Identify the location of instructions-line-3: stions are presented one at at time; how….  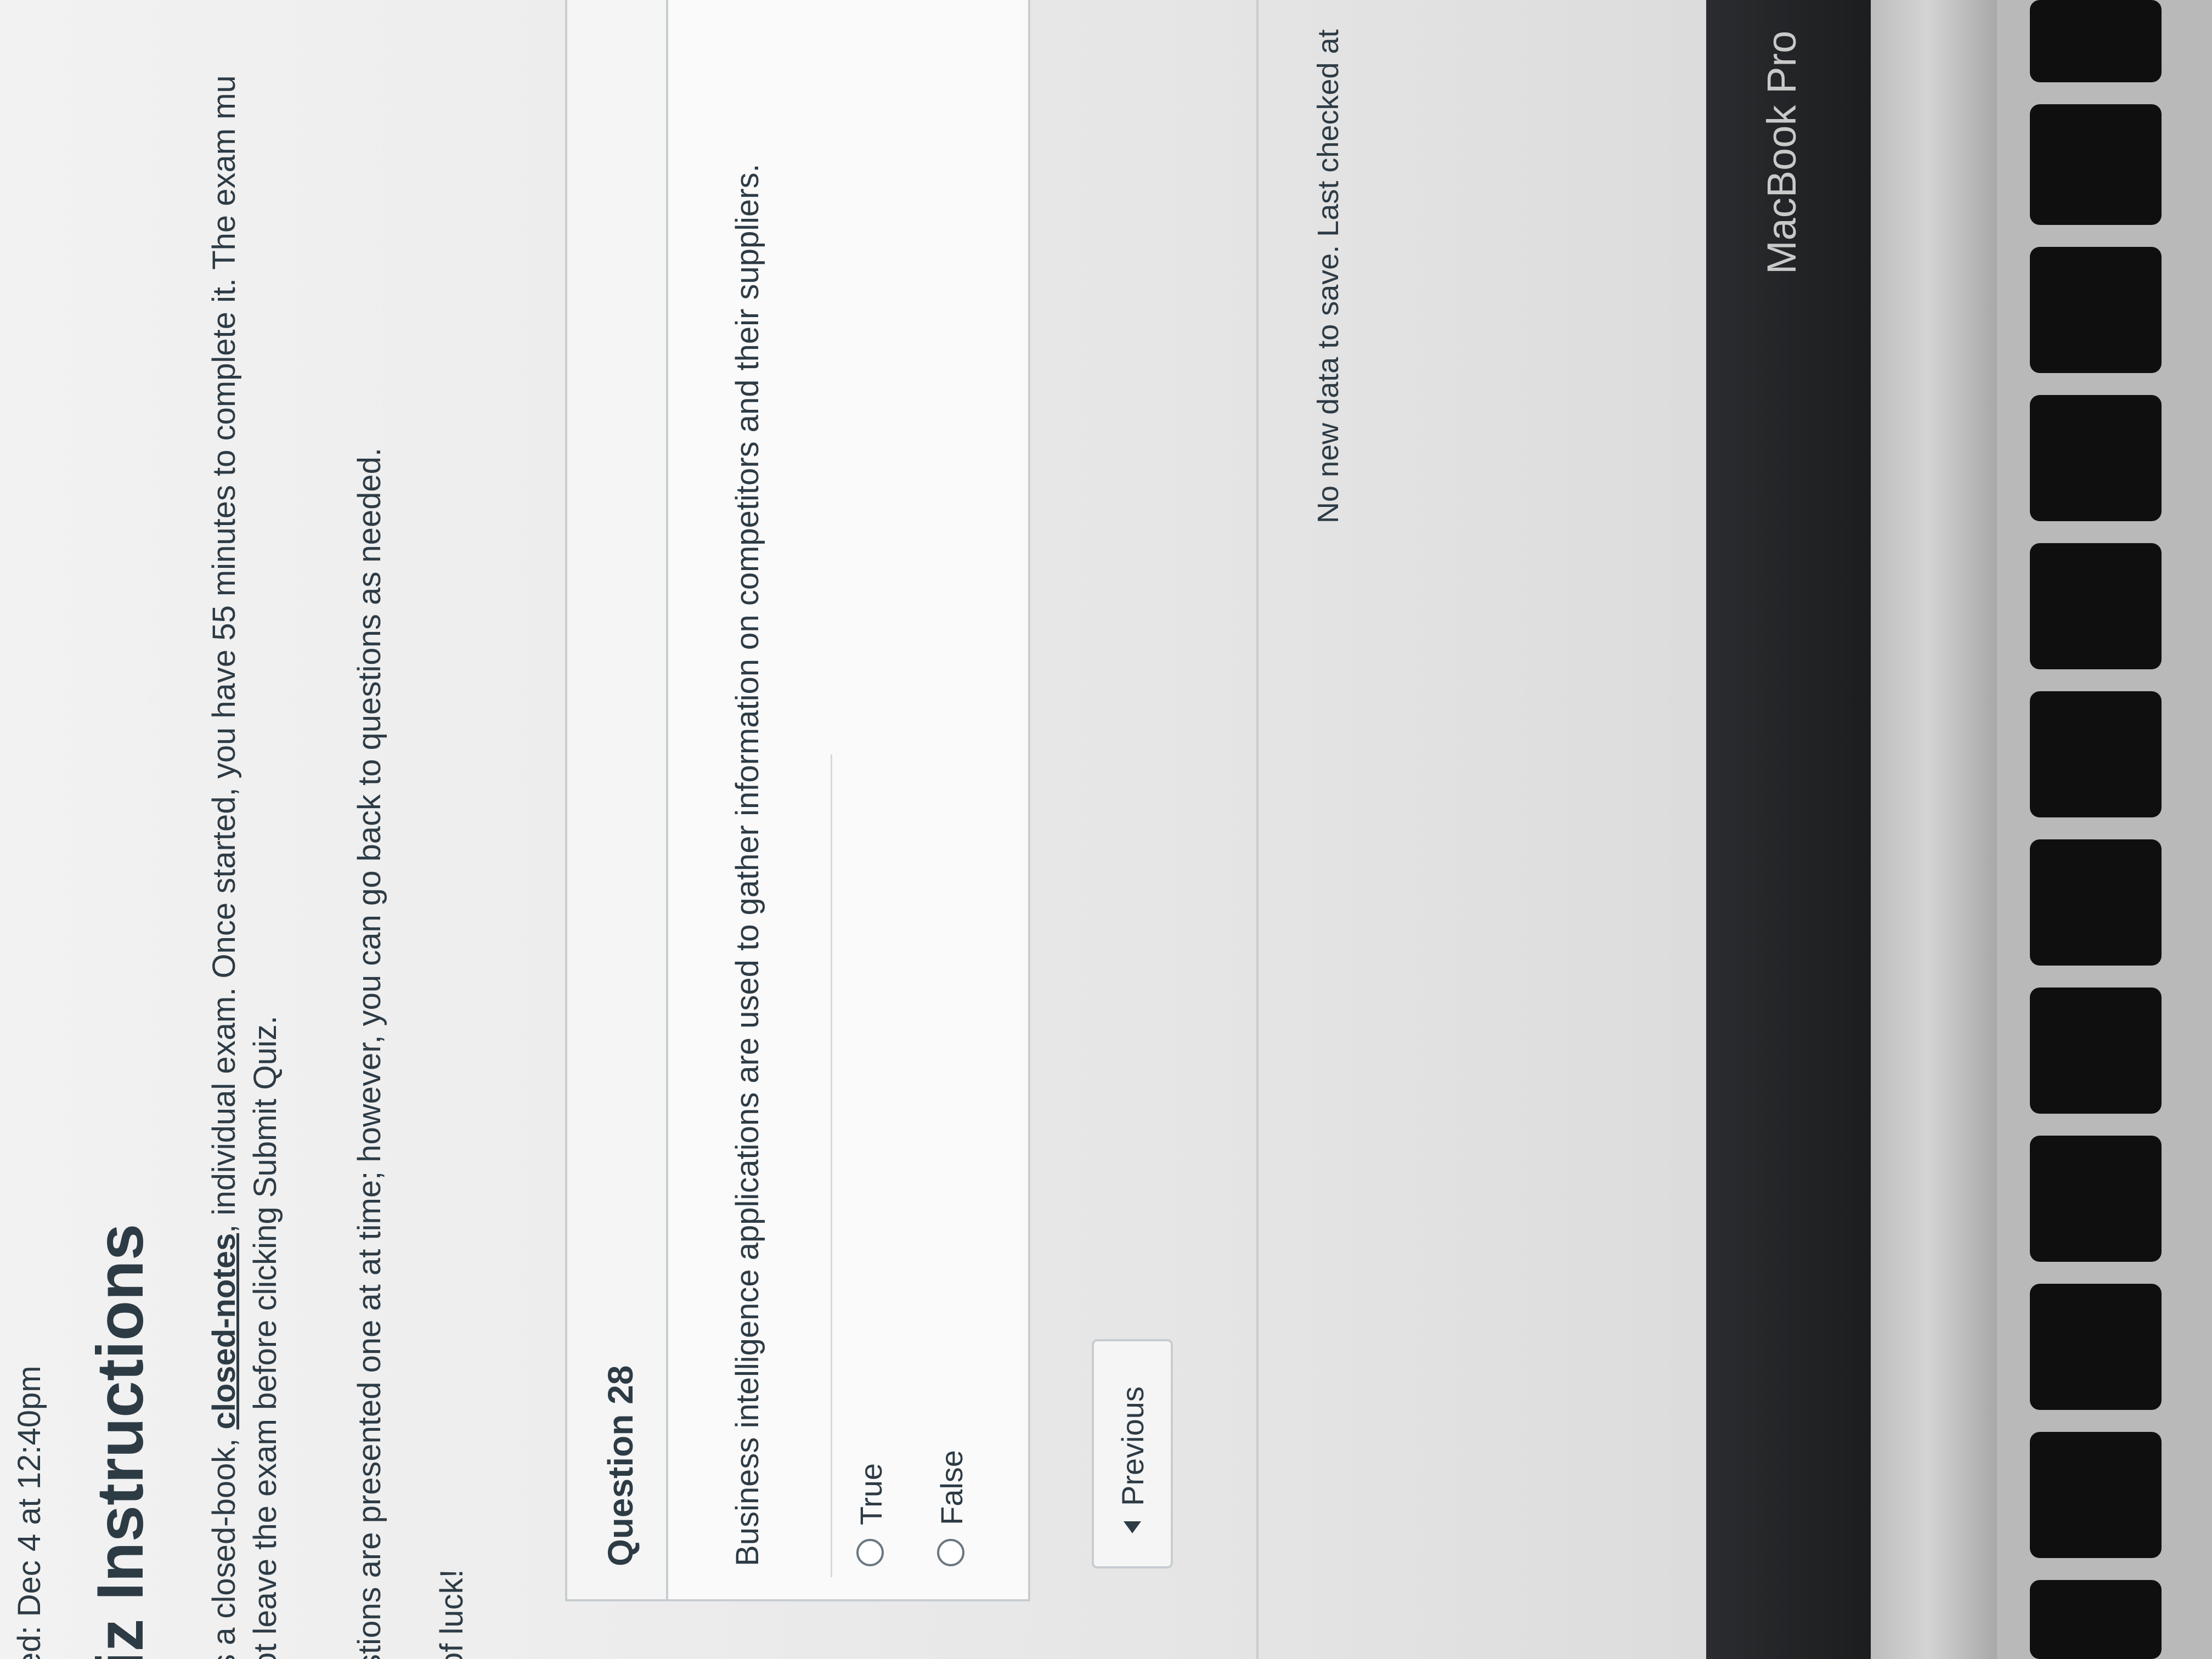
(369, 1053).